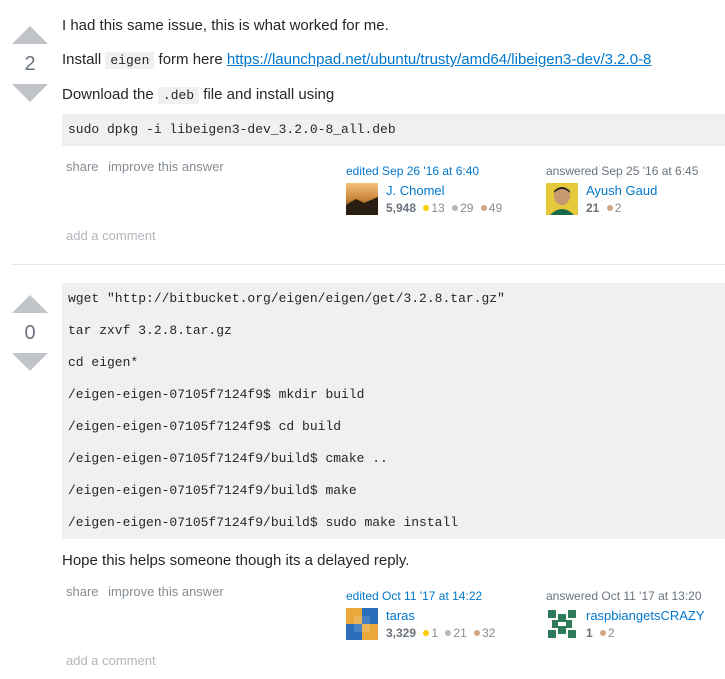 Image resolution: width=725 pixels, height=679 pixels. Describe the element at coordinates (589, 633) in the screenshot. I see `rep-score: 1` at that location.